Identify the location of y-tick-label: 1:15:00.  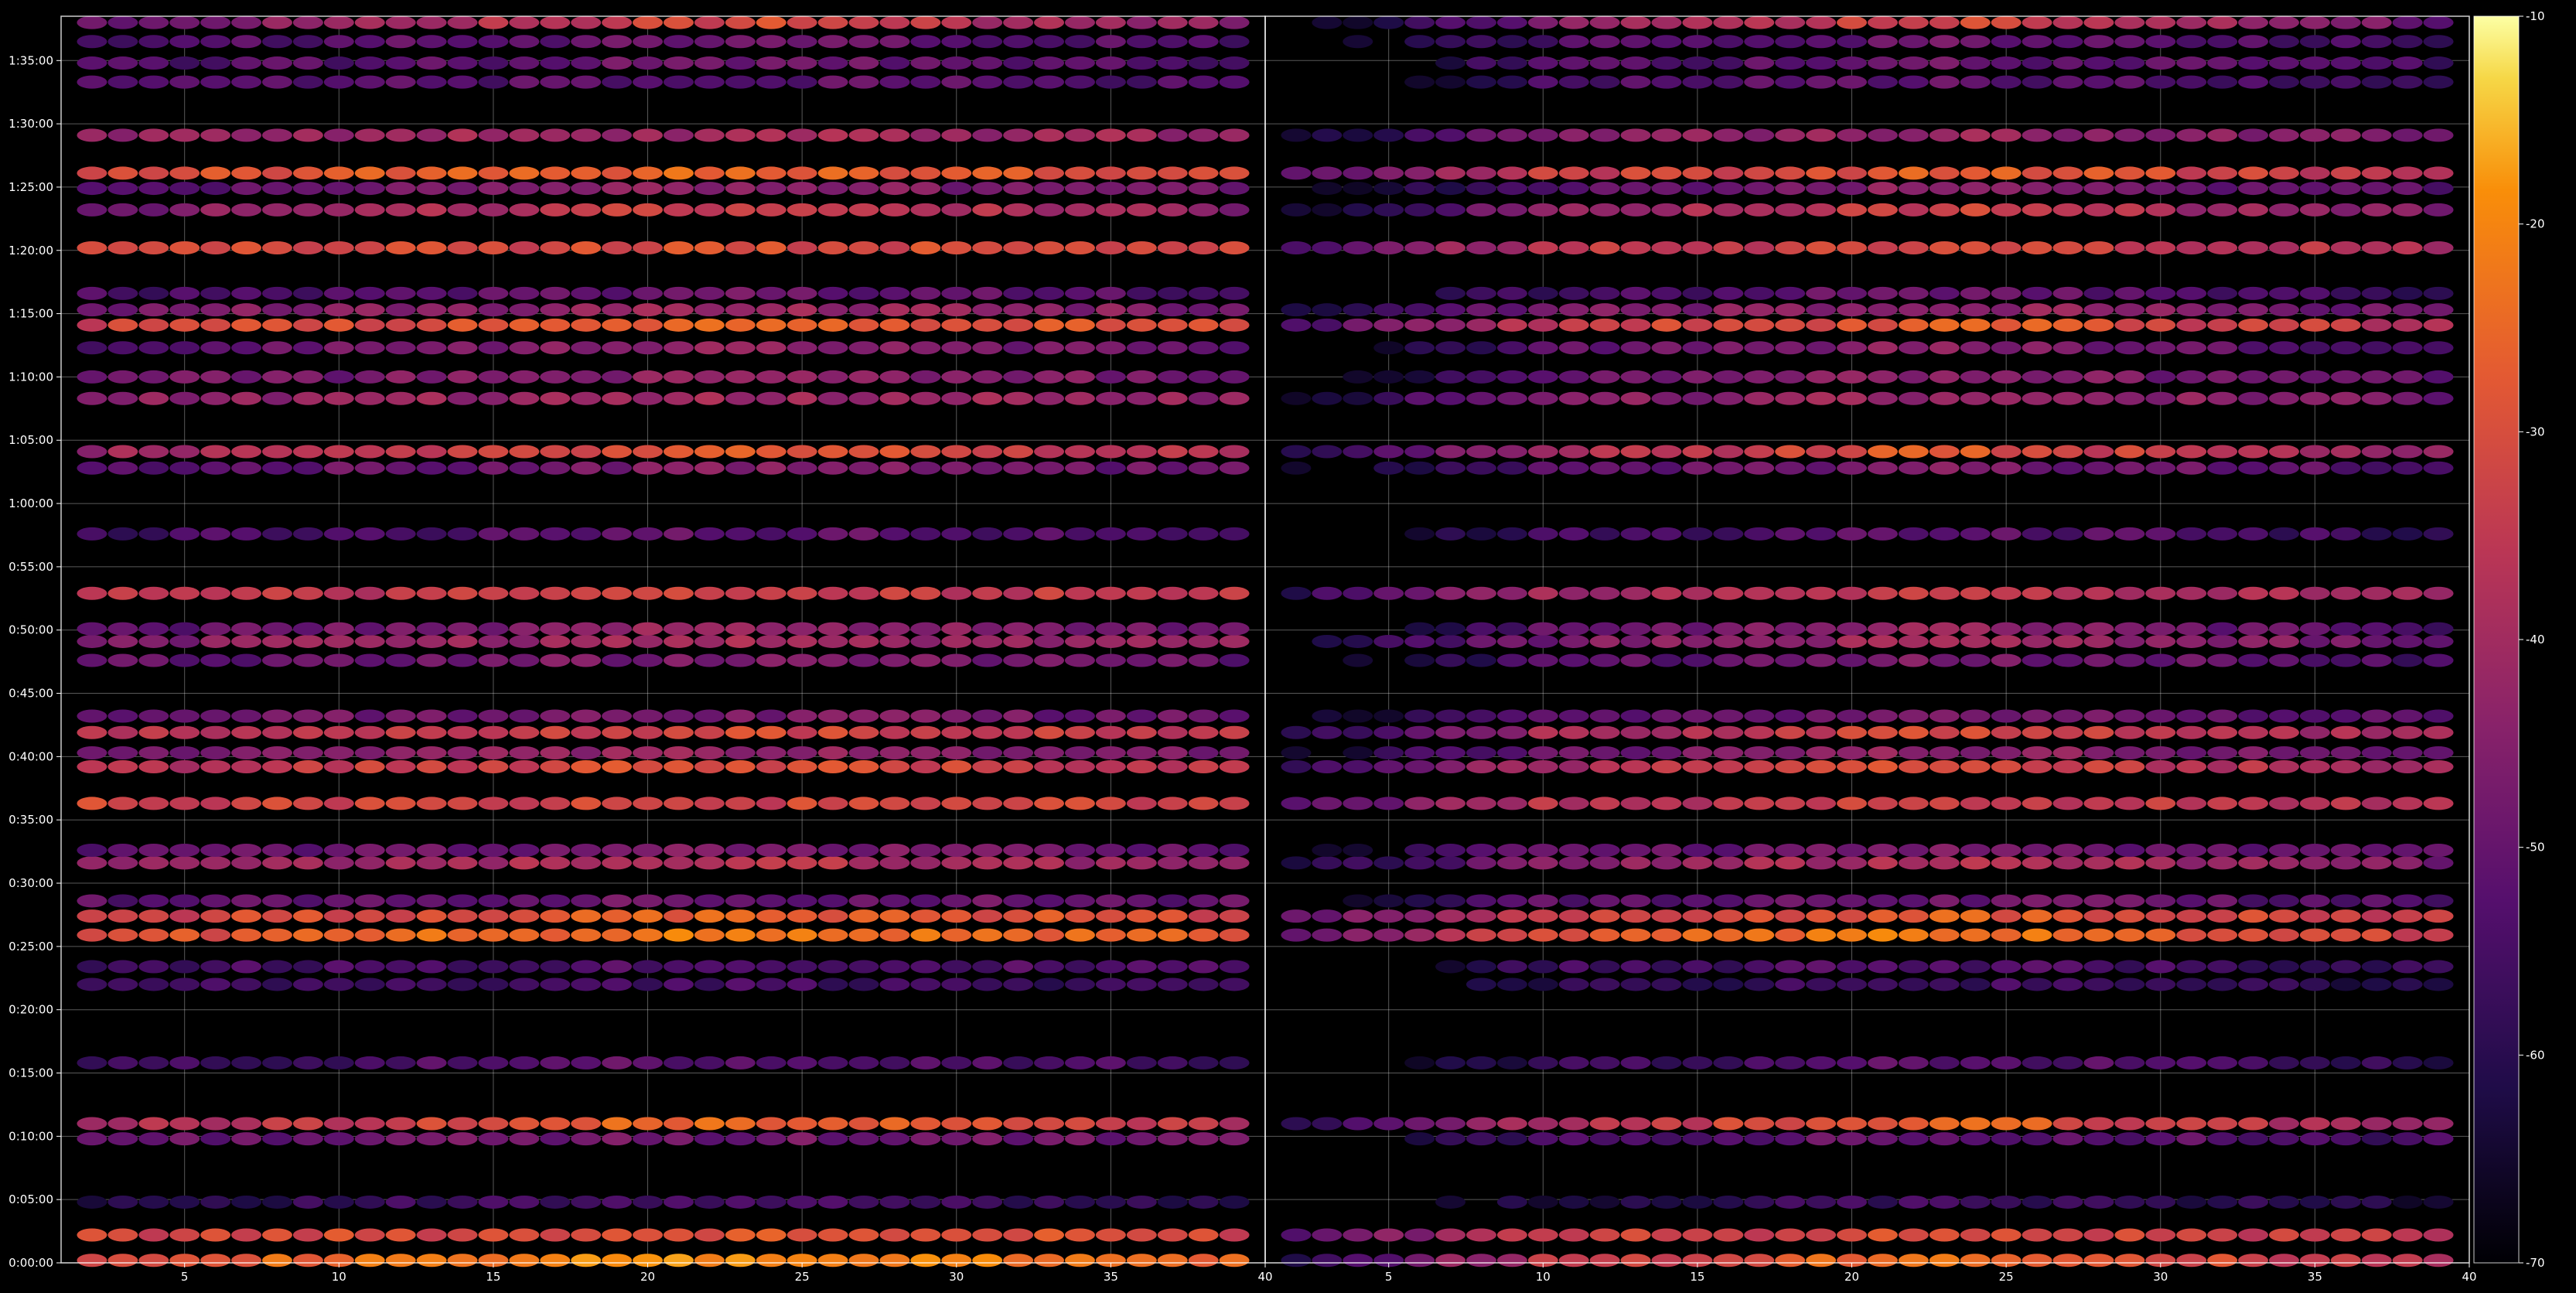
(31, 314).